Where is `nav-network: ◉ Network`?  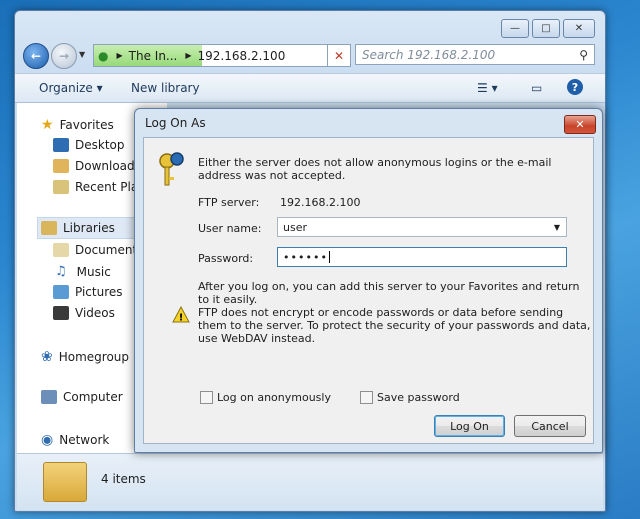 nav-network: ◉ Network is located at coordinates (75, 440).